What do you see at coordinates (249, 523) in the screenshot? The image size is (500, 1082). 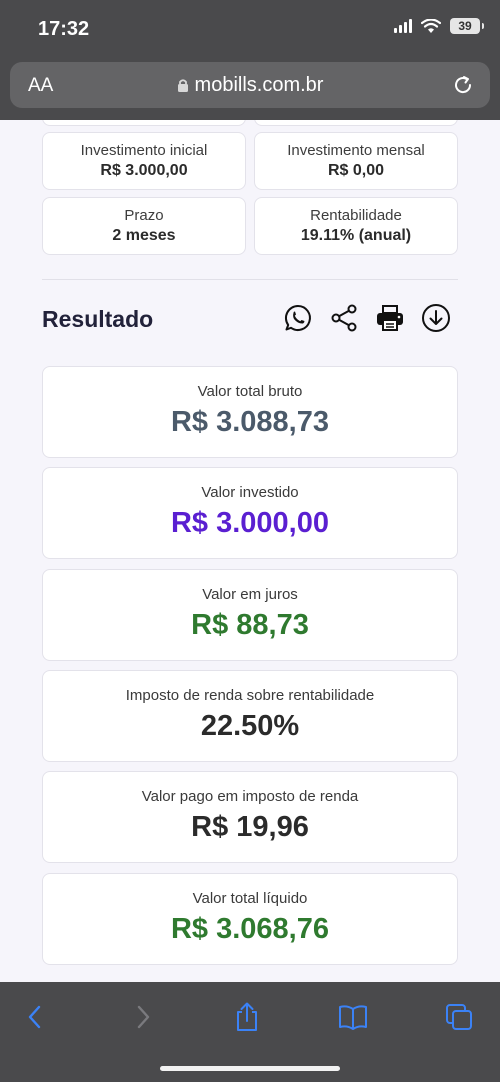 I see `result-value: R$ 3.000,00` at bounding box center [249, 523].